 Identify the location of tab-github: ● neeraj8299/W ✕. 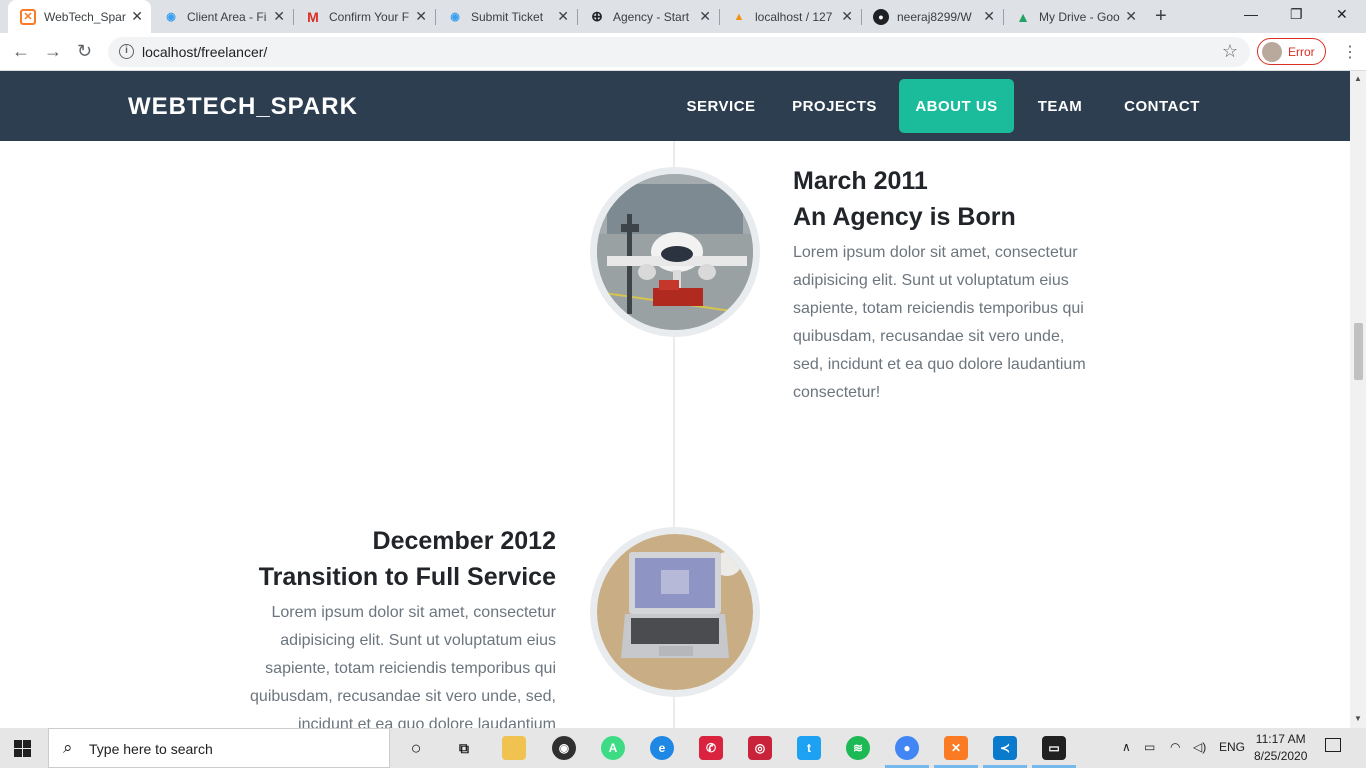
(932, 16).